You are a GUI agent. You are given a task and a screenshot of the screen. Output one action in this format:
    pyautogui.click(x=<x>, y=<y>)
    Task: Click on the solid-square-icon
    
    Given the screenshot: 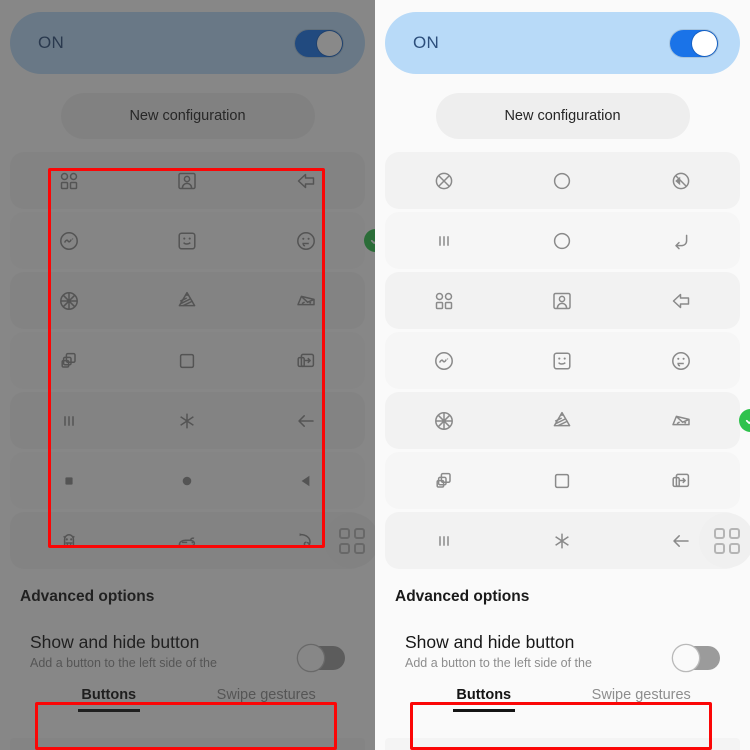 What is the action you would take?
    pyautogui.click(x=69, y=481)
    